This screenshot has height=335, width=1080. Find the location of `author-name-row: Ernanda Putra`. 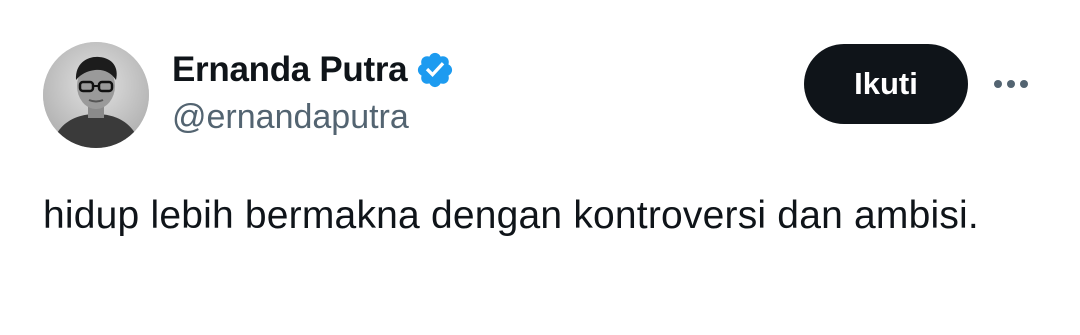

author-name-row: Ernanda Putra is located at coordinates (313, 70).